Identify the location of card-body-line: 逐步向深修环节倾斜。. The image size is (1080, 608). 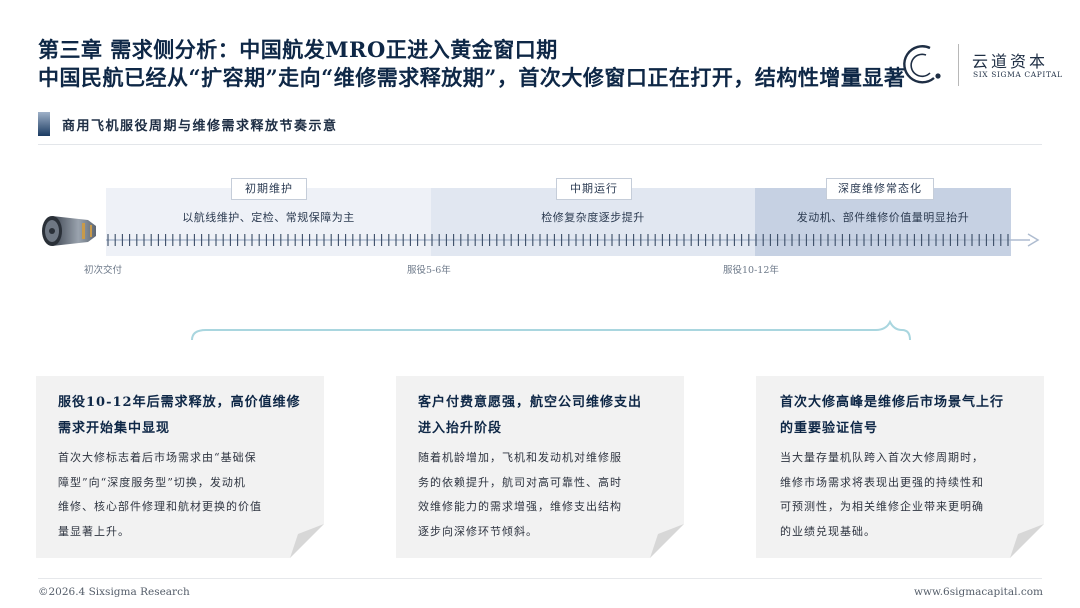
(478, 531).